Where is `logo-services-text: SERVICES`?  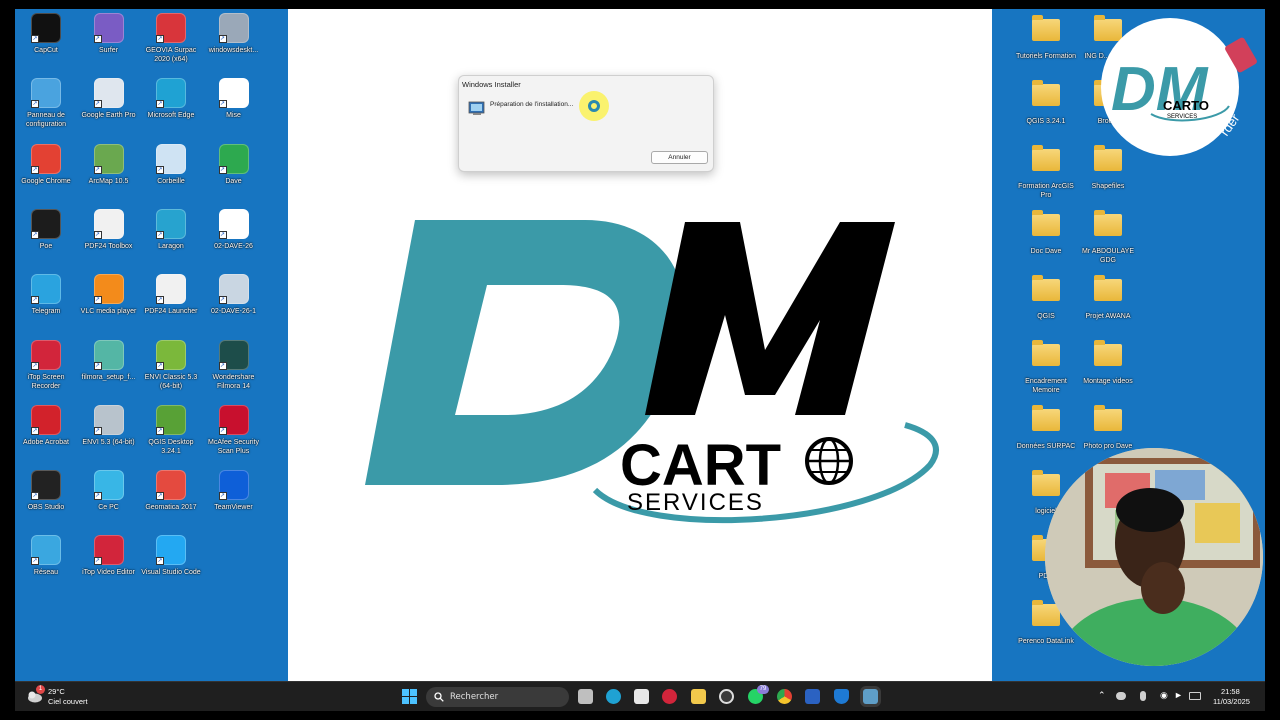
logo-services-text: SERVICES is located at coordinates (695, 502).